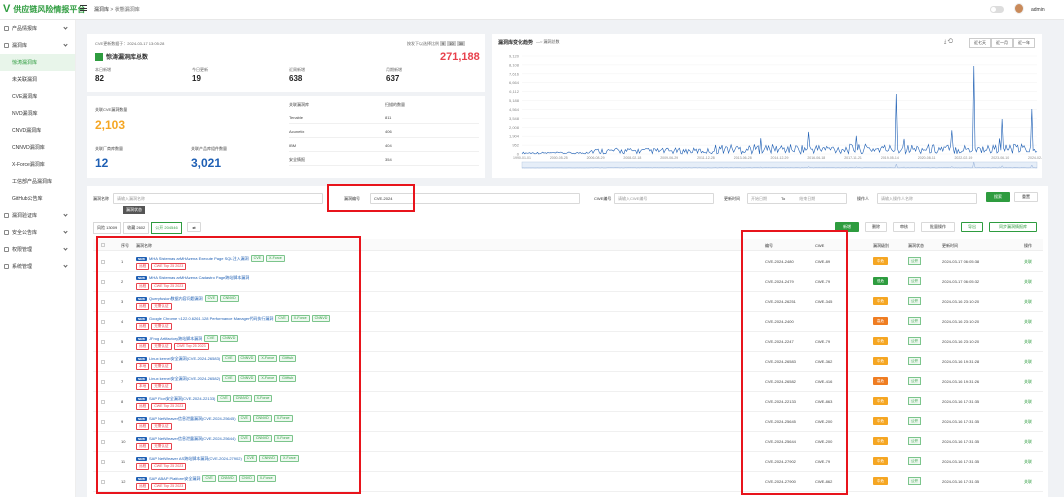  What do you see at coordinates (37, 113) in the screenshot?
I see `sidebar-item: NVD漏洞库` at bounding box center [37, 113].